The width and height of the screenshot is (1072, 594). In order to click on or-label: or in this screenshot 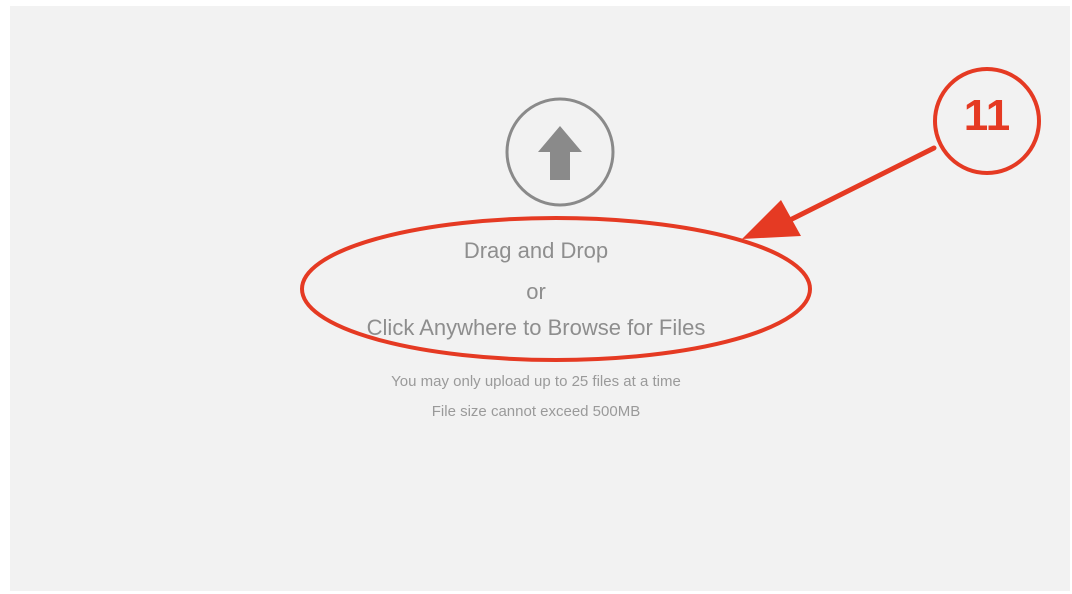, I will do `click(536, 291)`.